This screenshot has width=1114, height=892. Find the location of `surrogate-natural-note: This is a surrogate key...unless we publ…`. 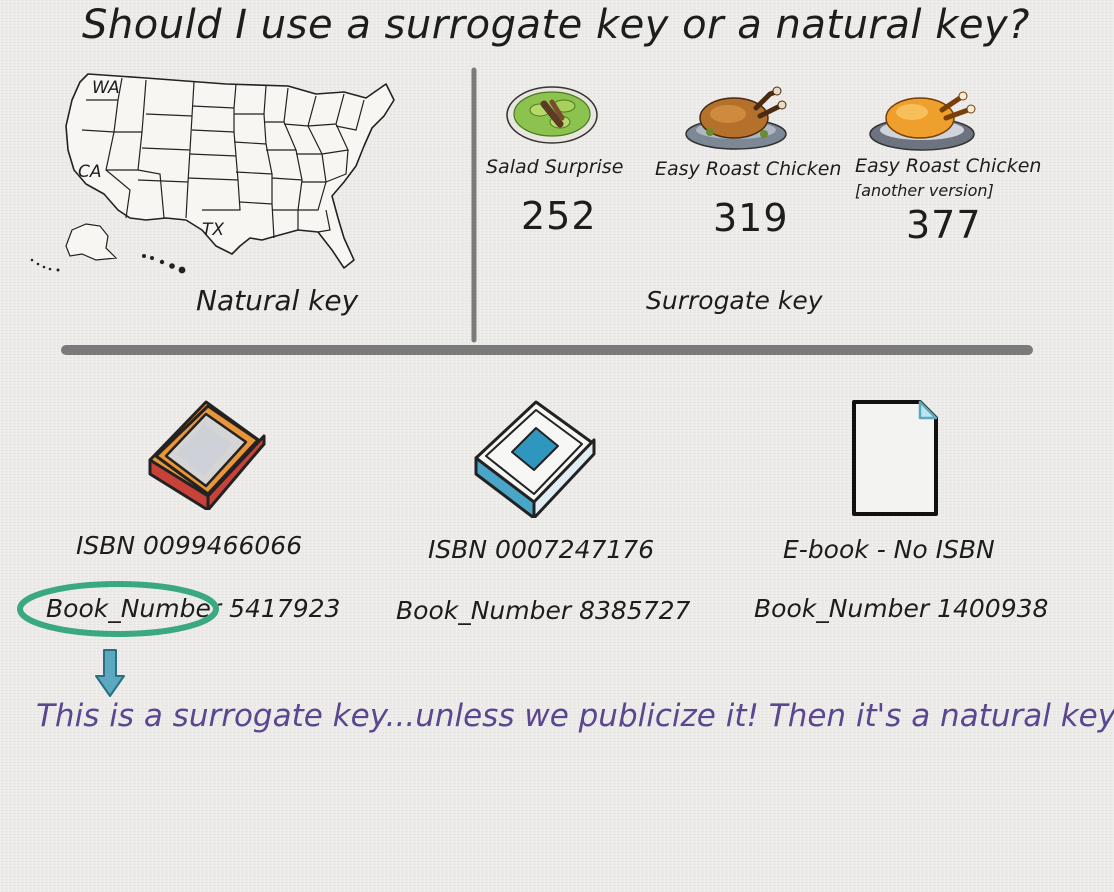

surrogate-natural-note: This is a surrogate key...unless we publ… is located at coordinates (575, 716).